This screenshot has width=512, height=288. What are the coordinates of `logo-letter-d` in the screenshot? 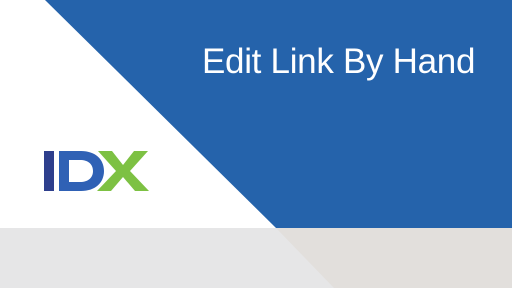 It's located at (81, 171).